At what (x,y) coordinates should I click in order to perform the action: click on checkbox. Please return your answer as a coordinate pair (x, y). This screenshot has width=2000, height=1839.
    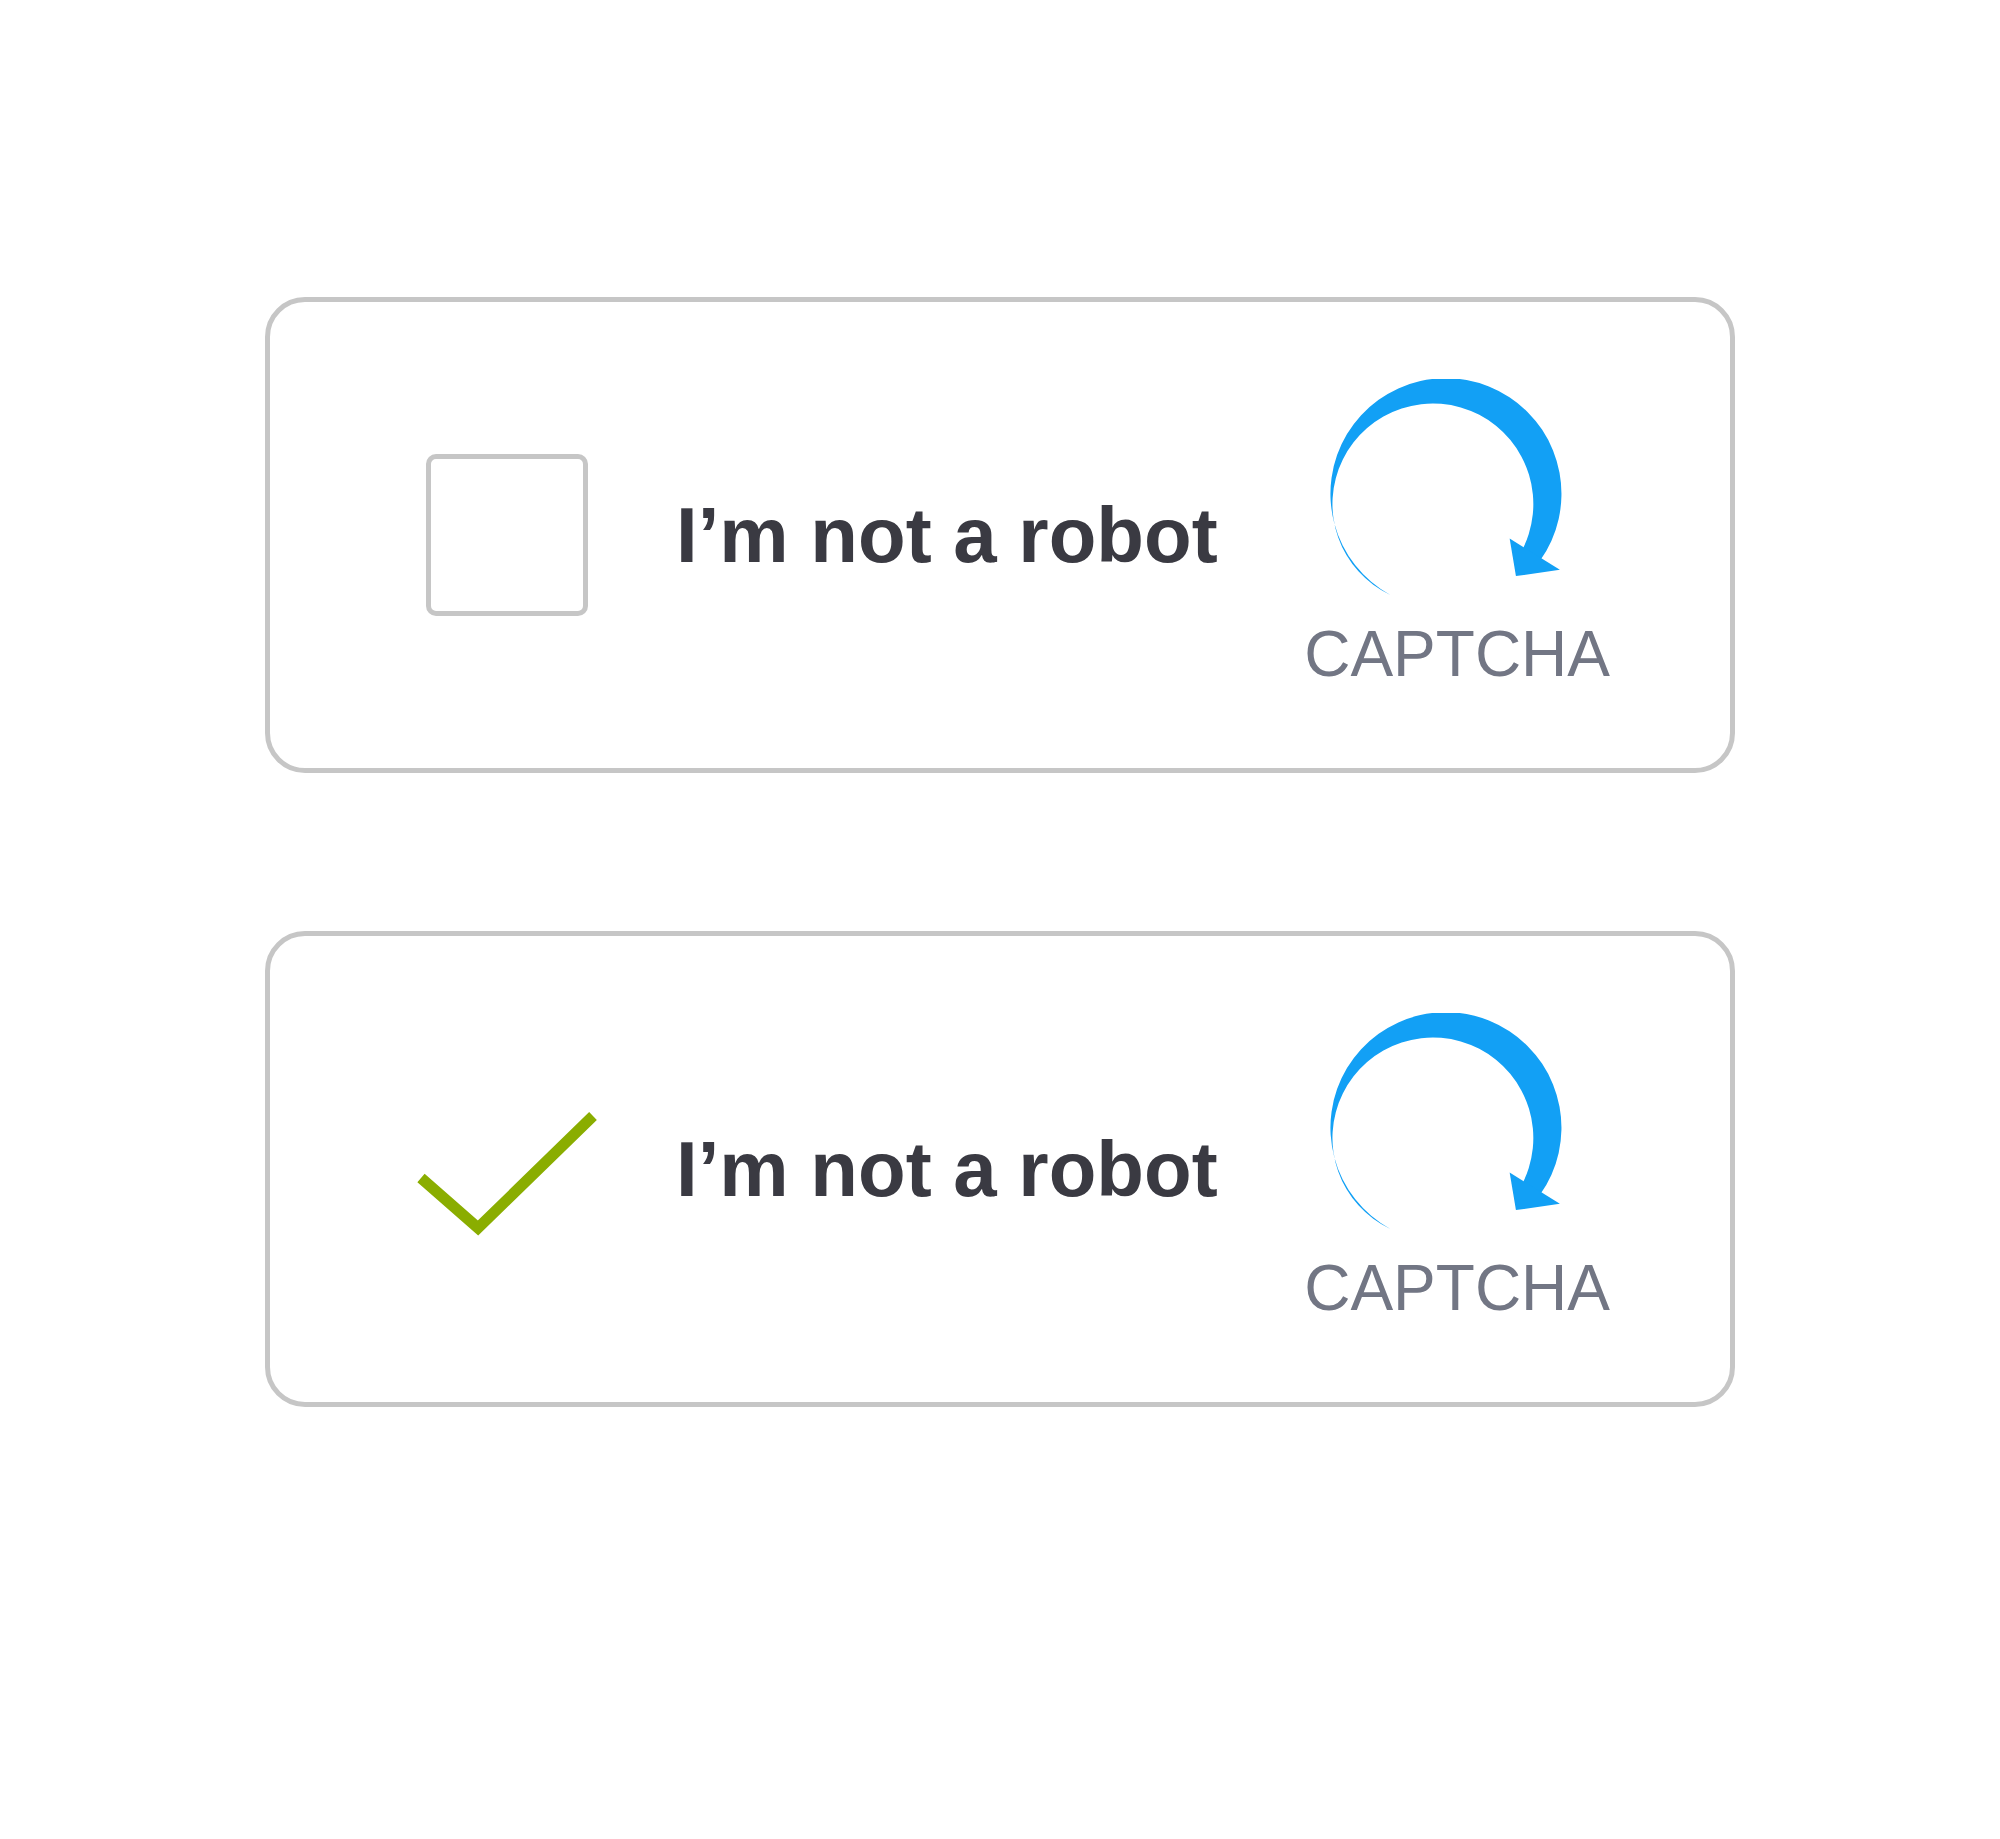
    Looking at the image, I should click on (507, 535).